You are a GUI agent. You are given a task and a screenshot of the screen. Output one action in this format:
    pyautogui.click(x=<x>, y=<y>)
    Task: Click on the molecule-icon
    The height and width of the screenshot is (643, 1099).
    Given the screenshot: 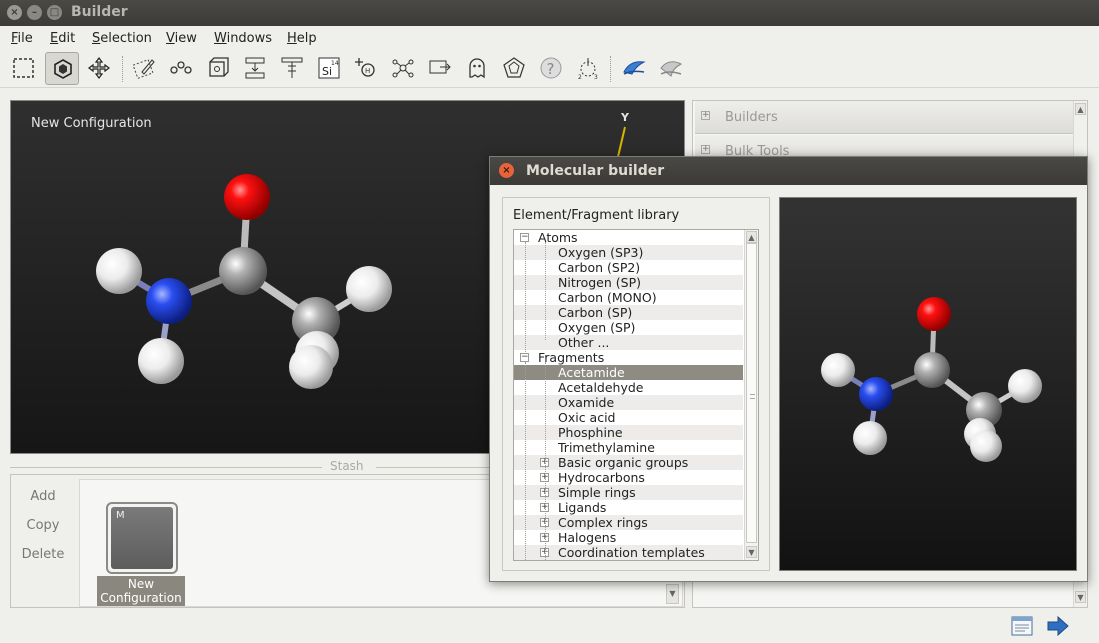 What is the action you would take?
    pyautogui.click(x=403, y=68)
    